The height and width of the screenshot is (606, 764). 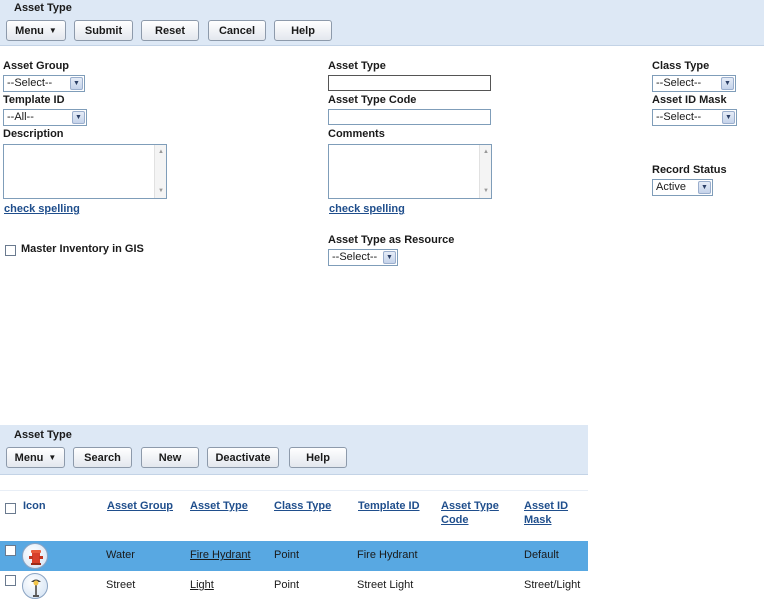 What do you see at coordinates (219, 506) in the screenshot?
I see `column-header-asset-type: Asset Type` at bounding box center [219, 506].